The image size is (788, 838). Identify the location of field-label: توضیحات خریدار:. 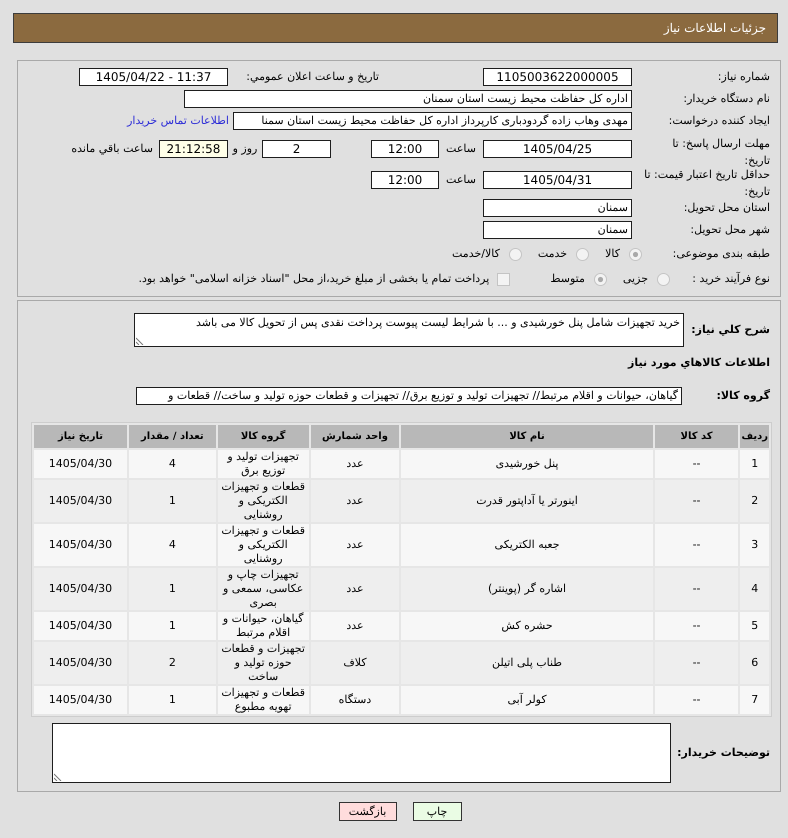
(723, 752).